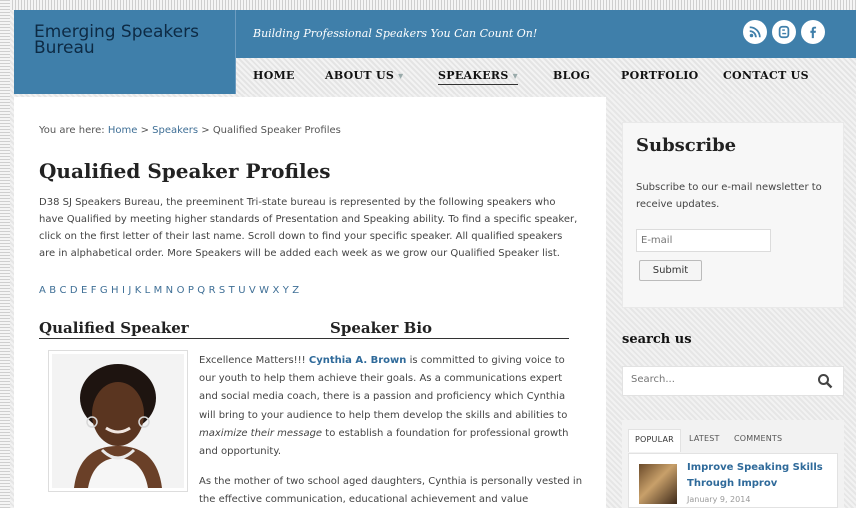 The width and height of the screenshot is (856, 508). Describe the element at coordinates (5, 254) in the screenshot. I see `left-border` at that location.